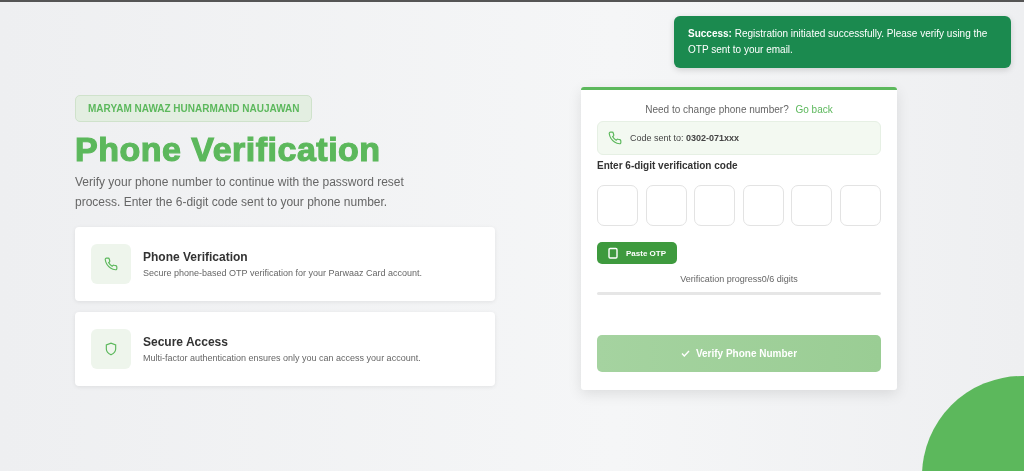  Describe the element at coordinates (111, 349) in the screenshot. I see `shield-icon` at that location.